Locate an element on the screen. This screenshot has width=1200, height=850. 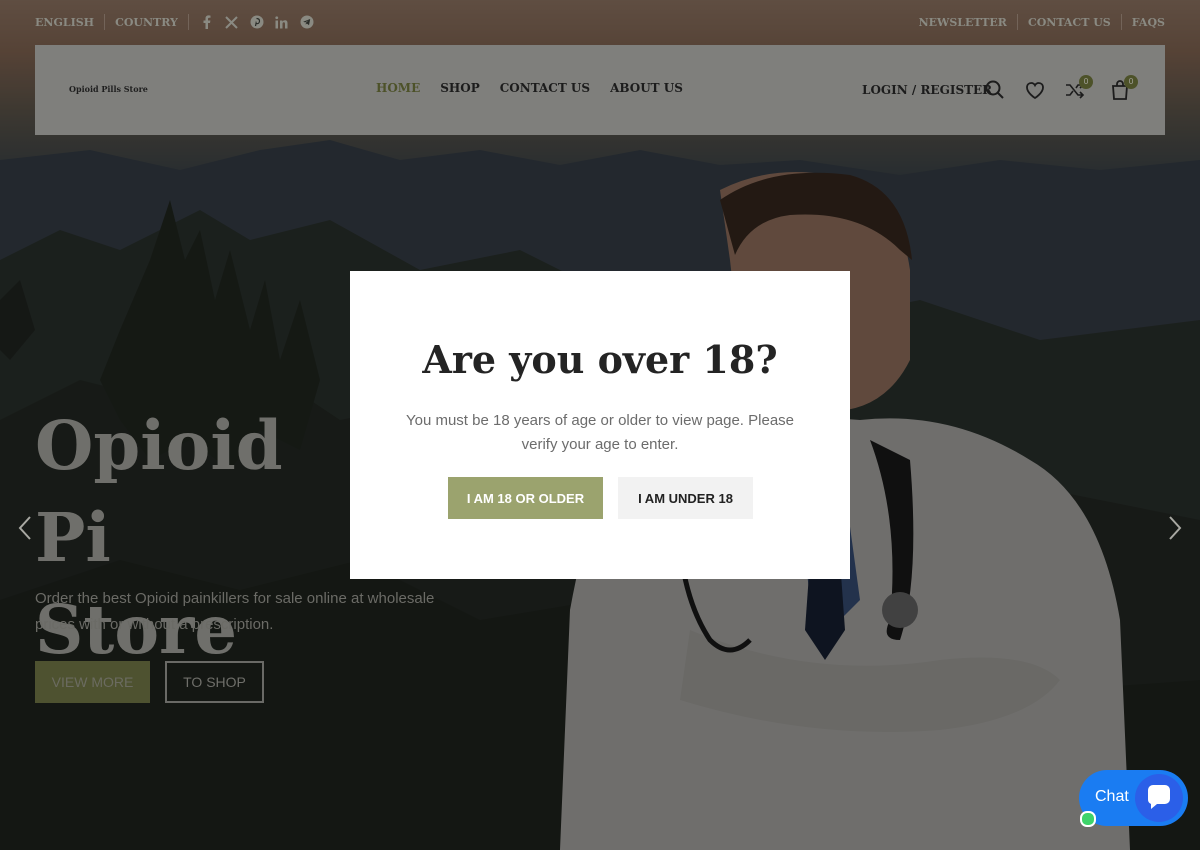
site-logo: Opioid Pills Store is located at coordinates (108, 89).